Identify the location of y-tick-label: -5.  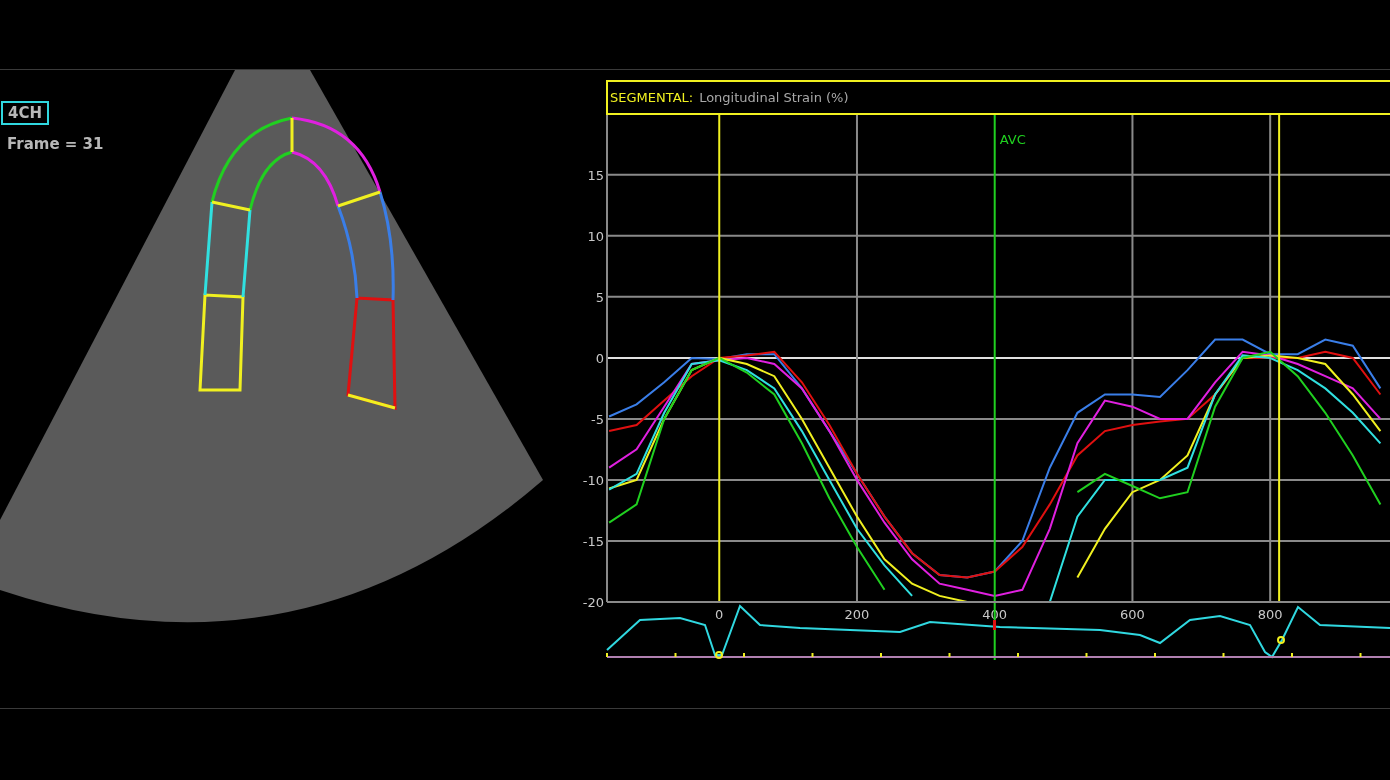
(597, 419).